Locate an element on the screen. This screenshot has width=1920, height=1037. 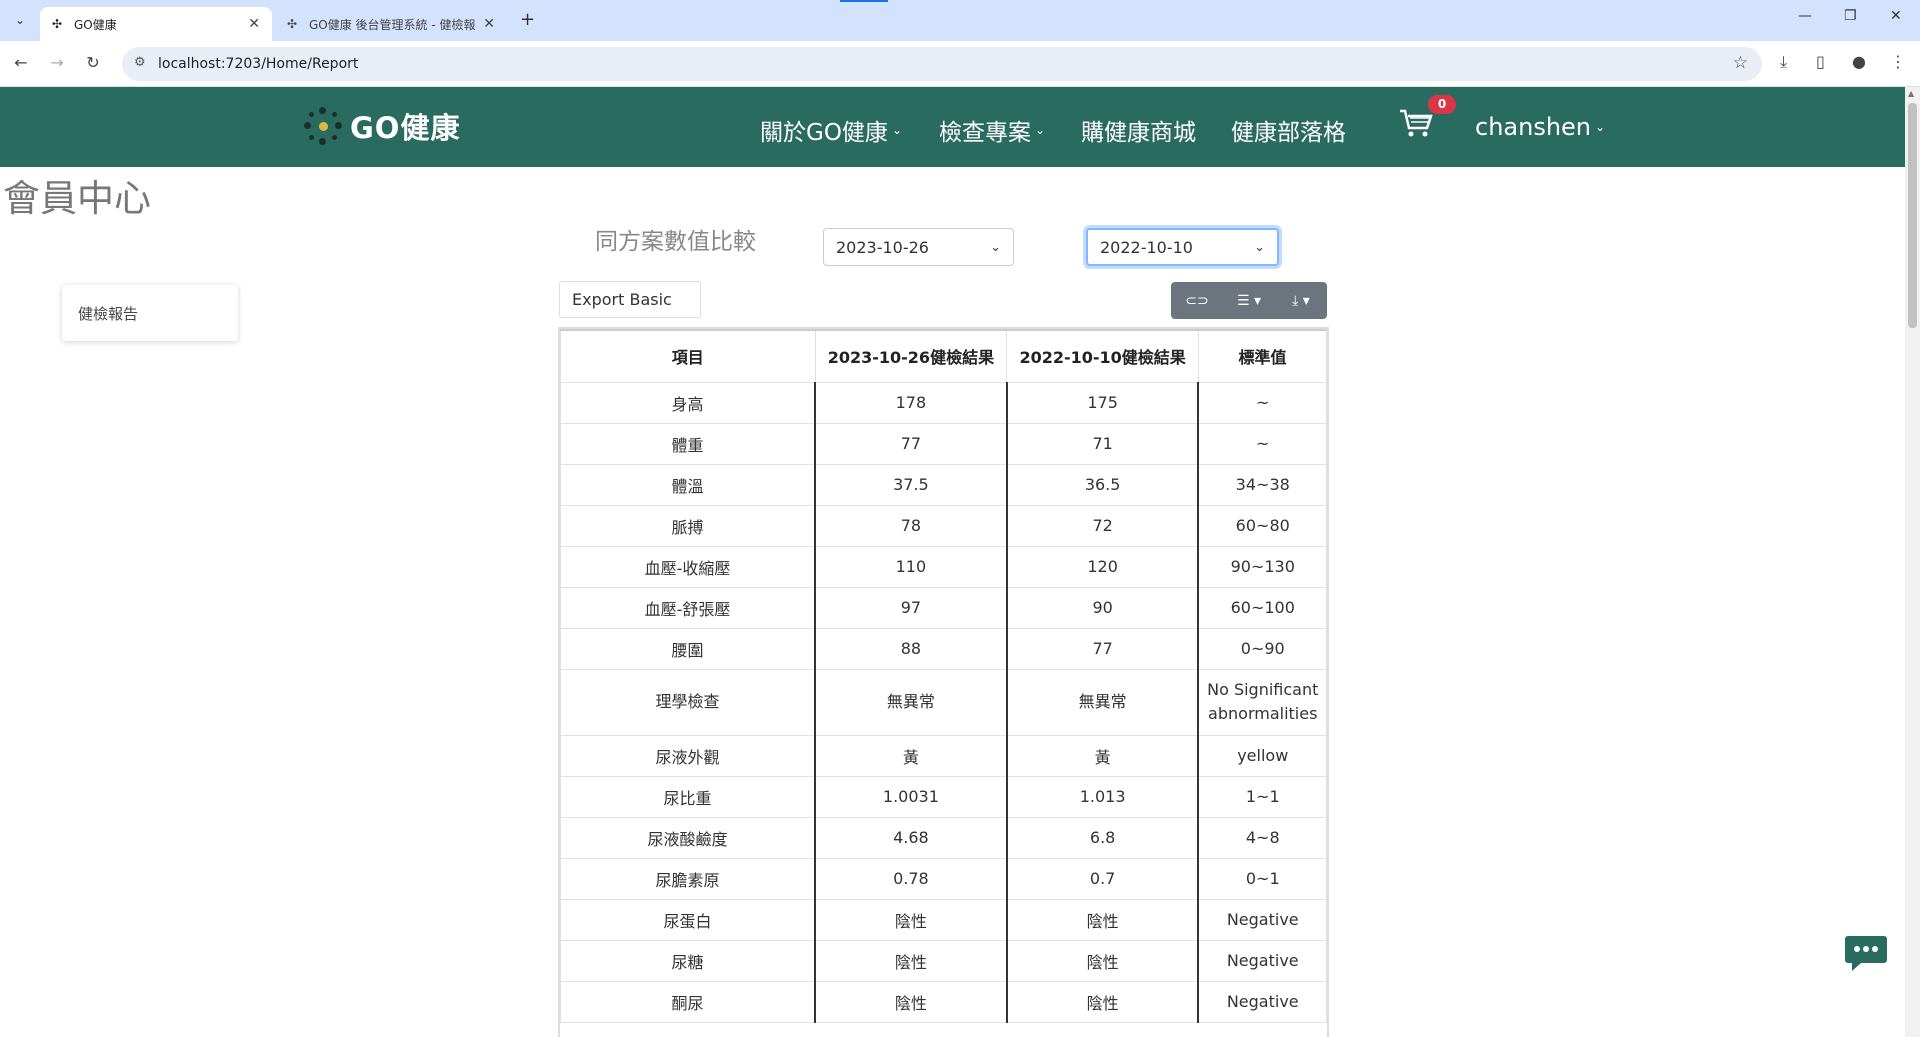
back-icon: ← is located at coordinates (21, 62).